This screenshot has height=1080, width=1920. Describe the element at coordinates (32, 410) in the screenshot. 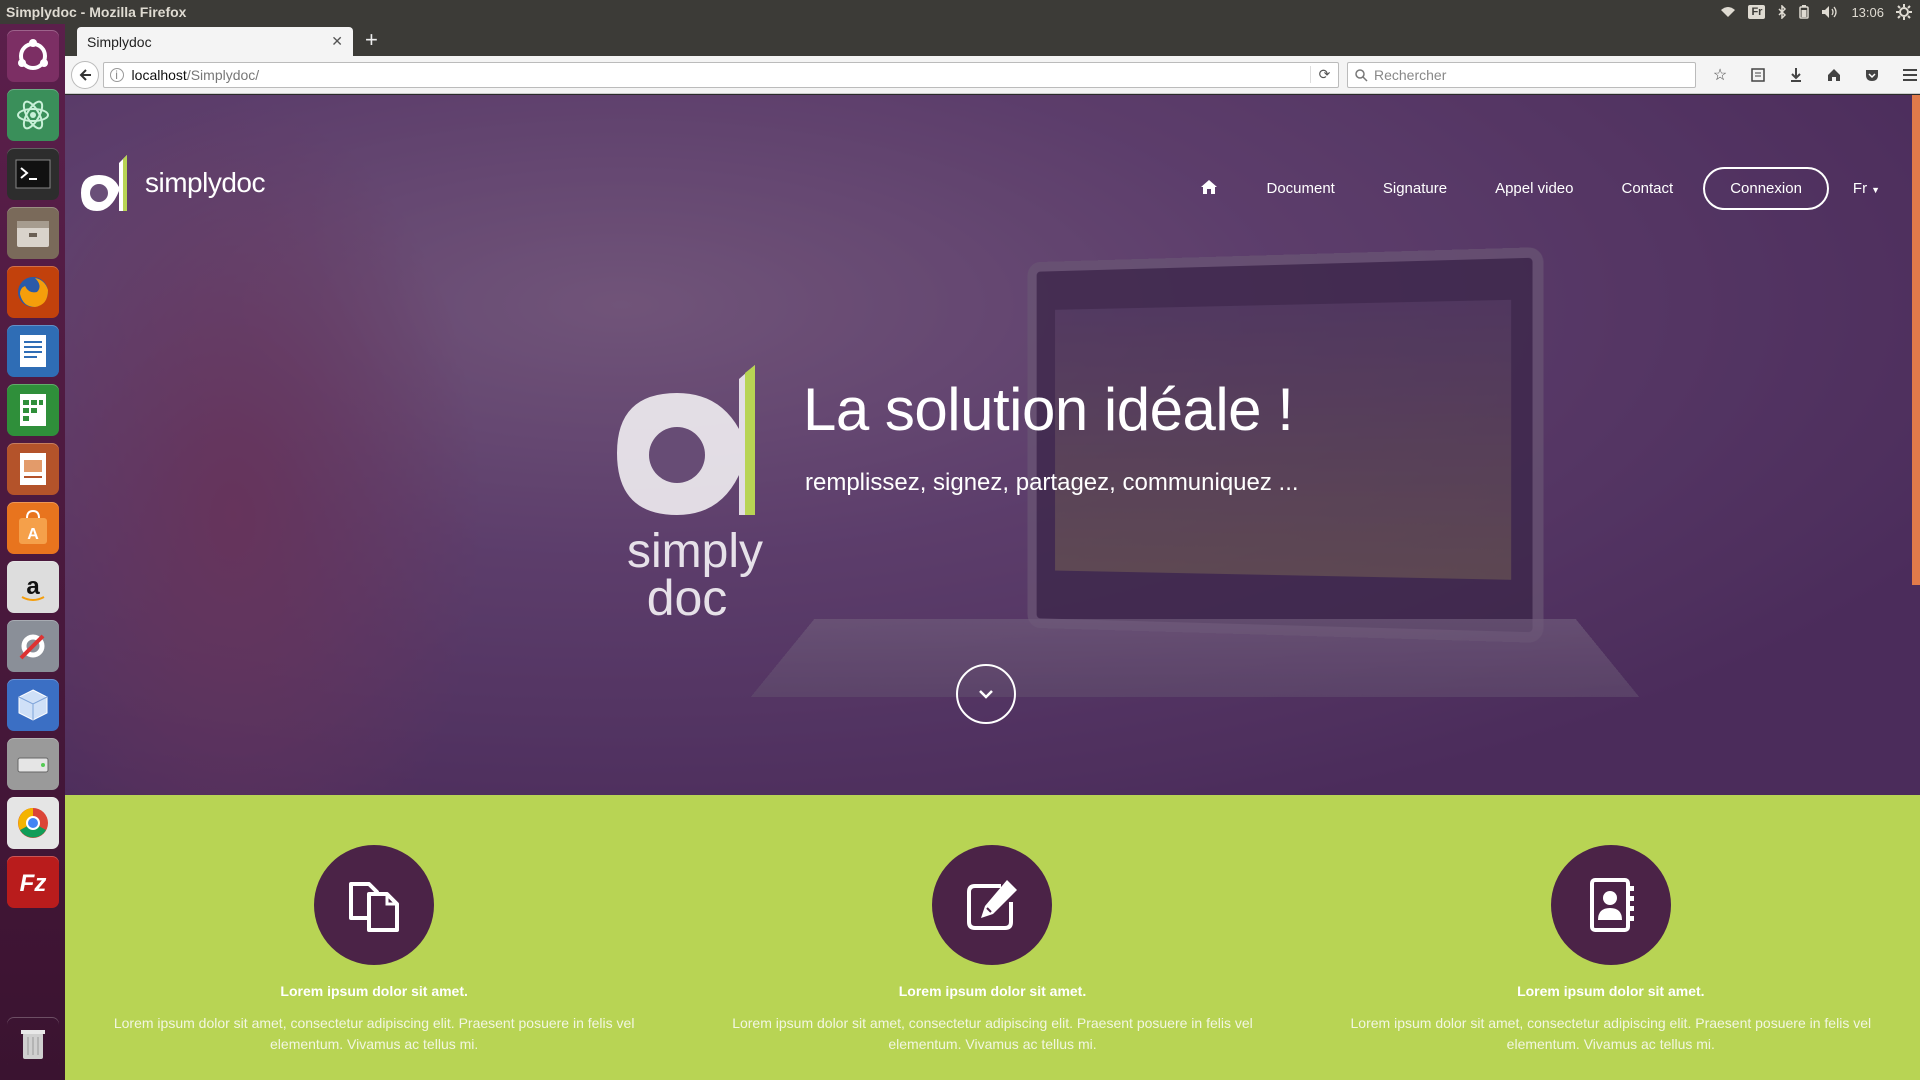

I see `calc-icon` at that location.